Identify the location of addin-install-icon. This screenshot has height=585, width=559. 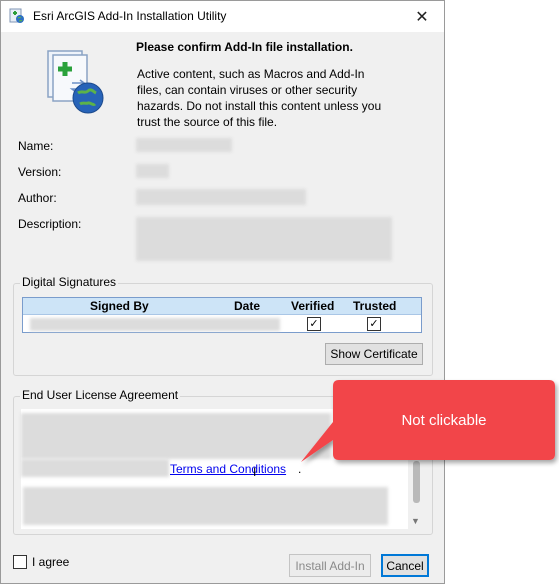
(75, 82).